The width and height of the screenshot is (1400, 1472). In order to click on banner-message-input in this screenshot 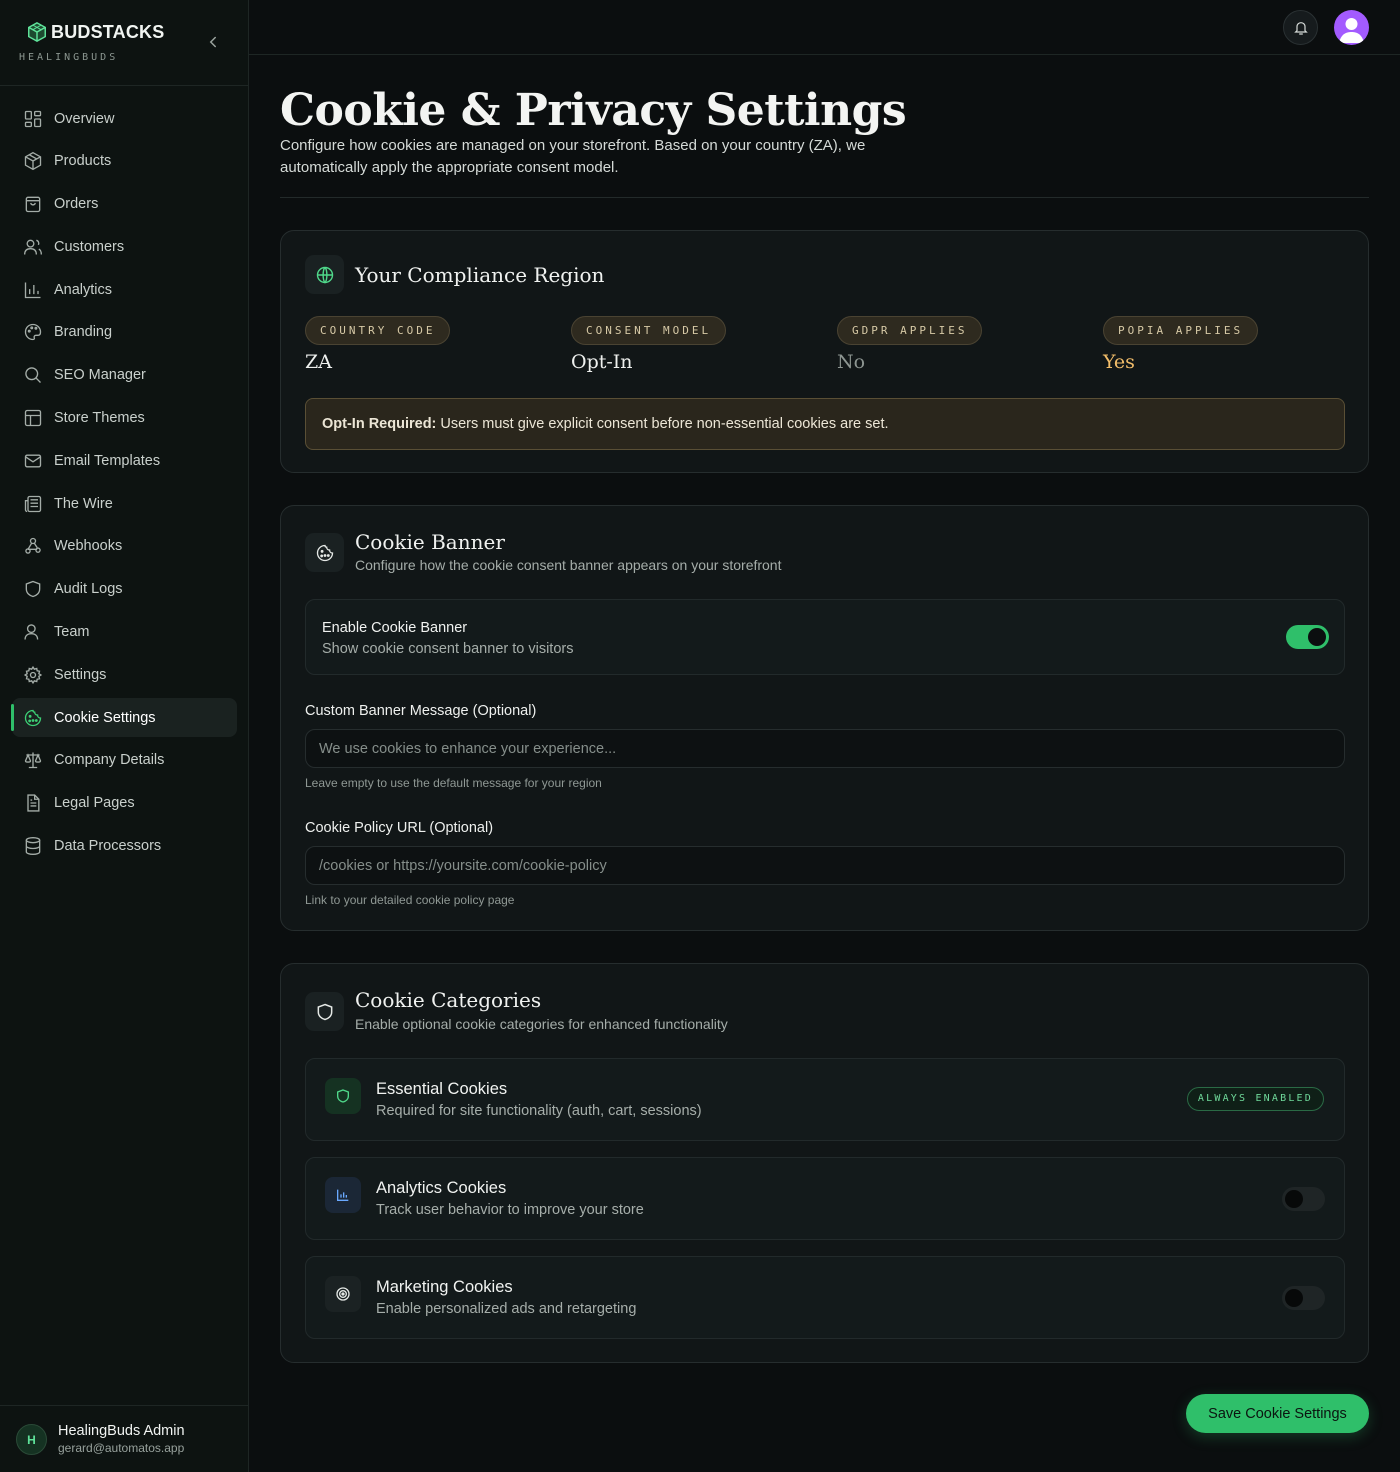, I will do `click(825, 748)`.